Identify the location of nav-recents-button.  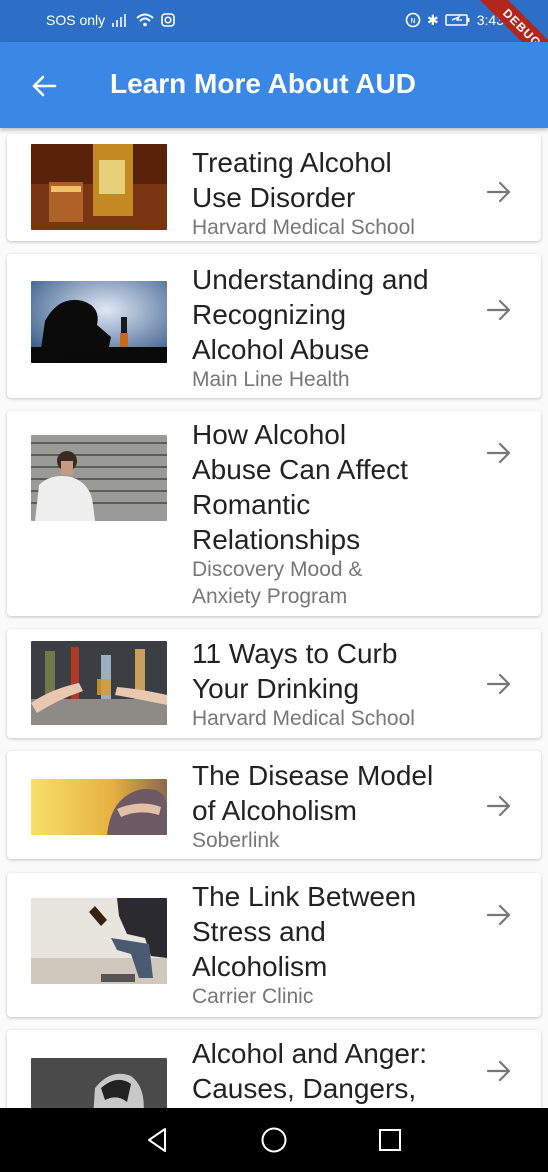
(390, 1140).